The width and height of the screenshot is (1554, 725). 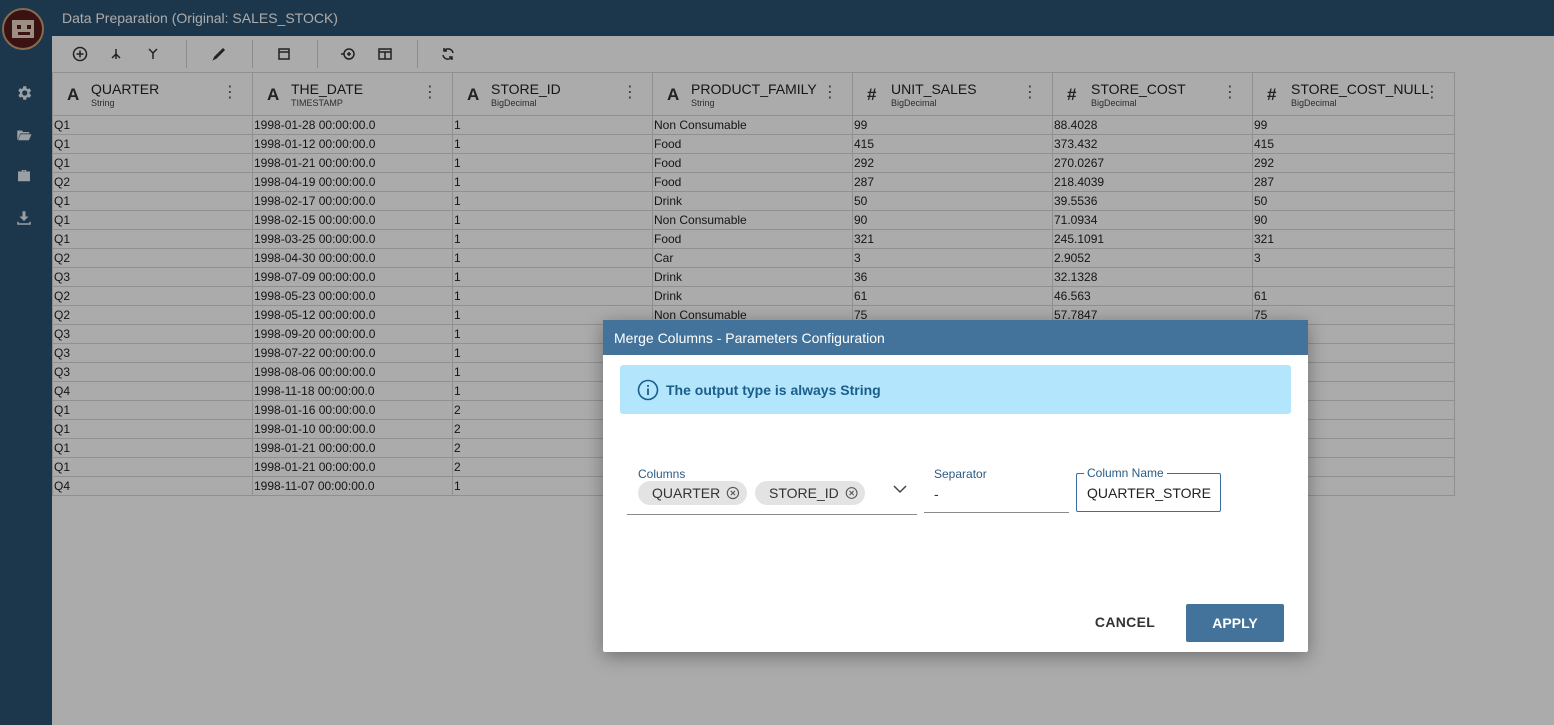 I want to click on cancel-button: CANCEL, so click(x=1125, y=622).